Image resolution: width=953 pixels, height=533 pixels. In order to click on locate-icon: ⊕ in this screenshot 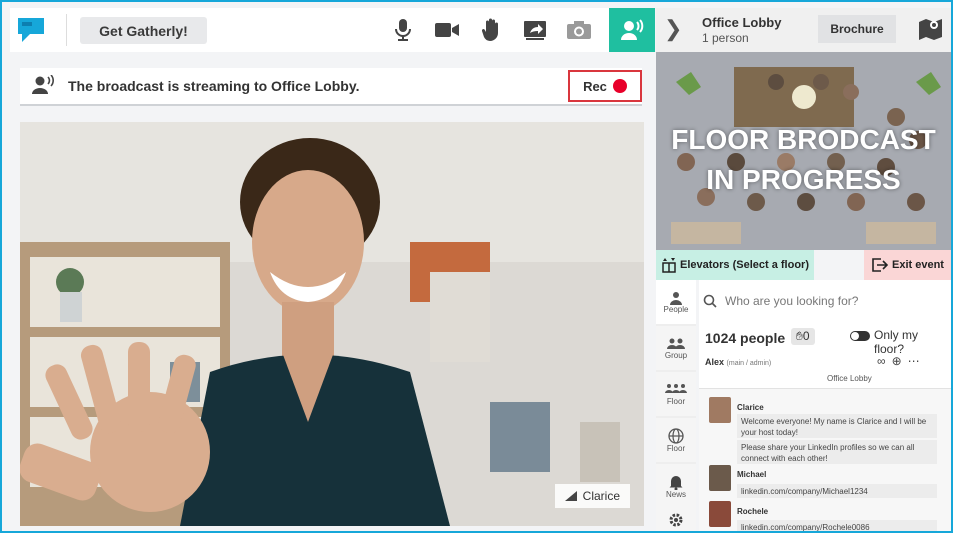, I will do `click(900, 361)`.